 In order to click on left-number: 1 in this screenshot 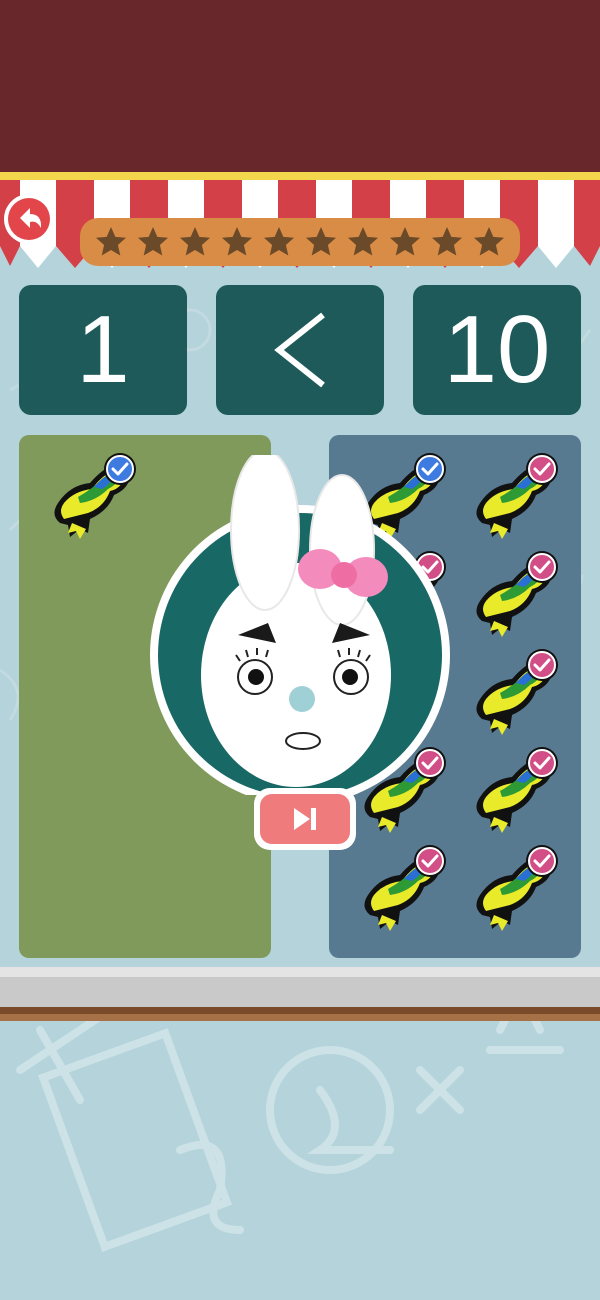, I will do `click(103, 350)`.